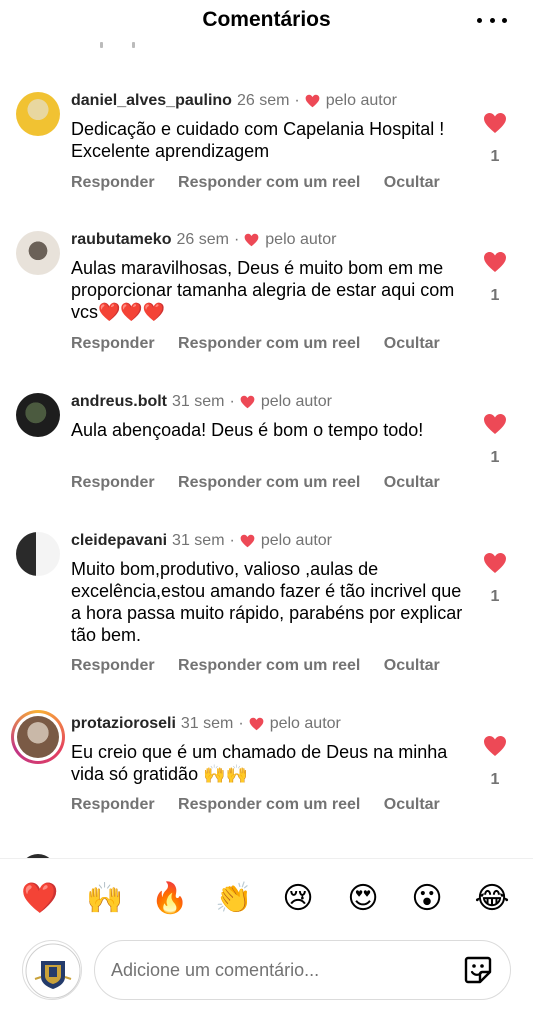  I want to click on page-title: Comentários, so click(266, 19).